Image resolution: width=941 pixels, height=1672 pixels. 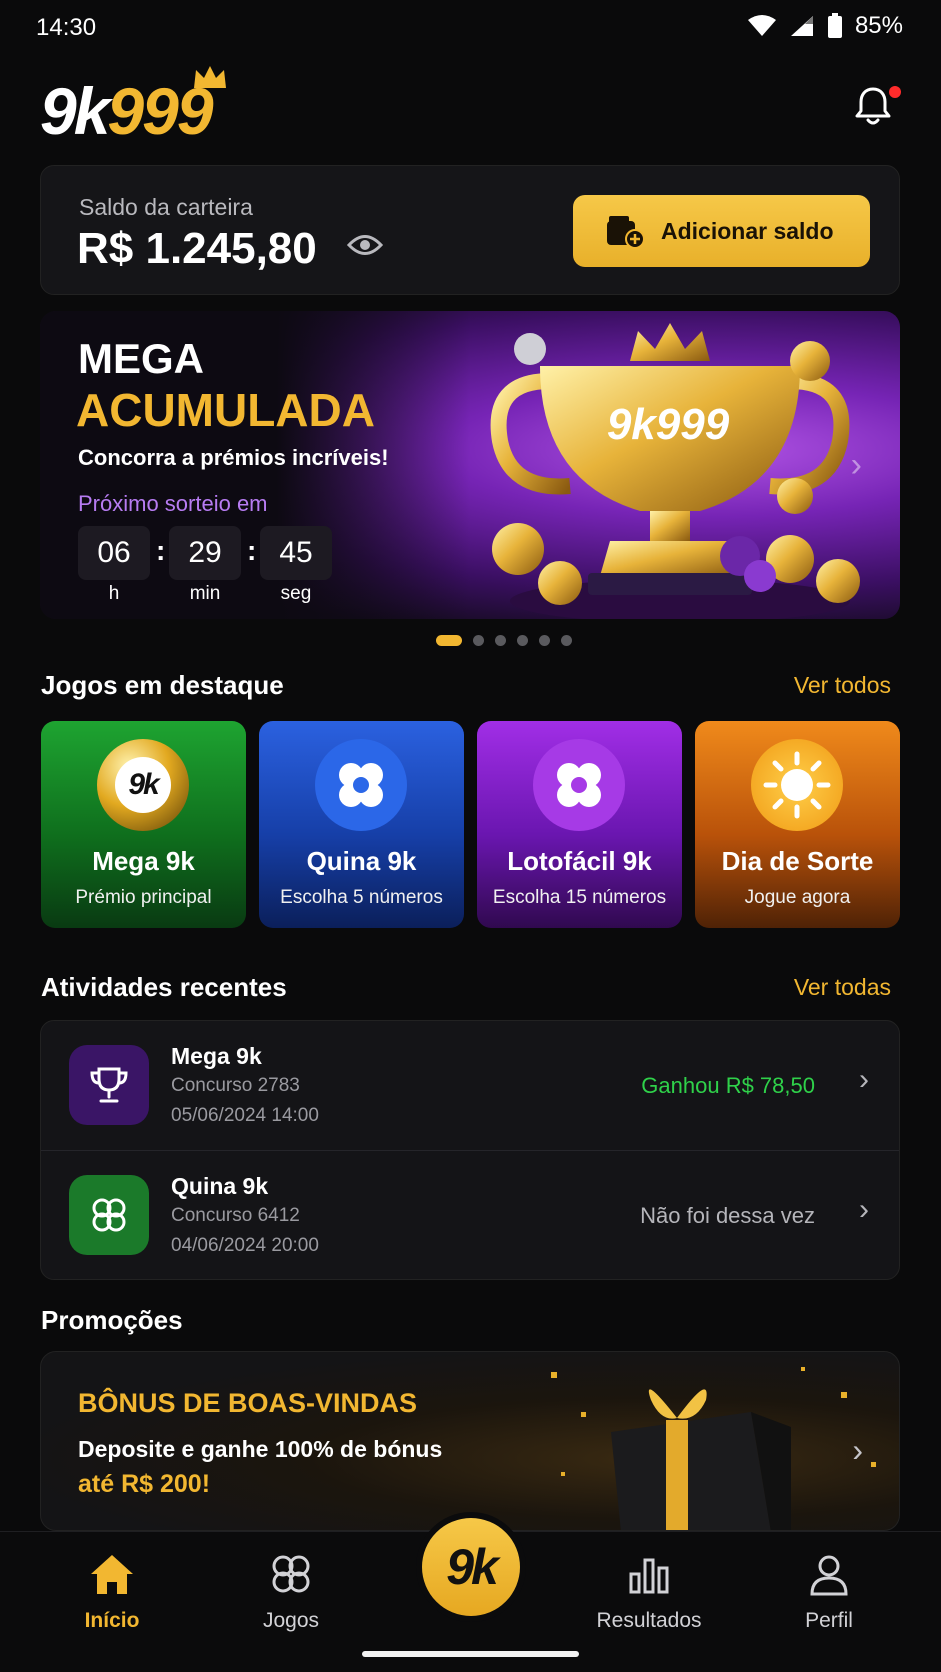 I want to click on logo-999-text: 999, so click(x=166, y=105).